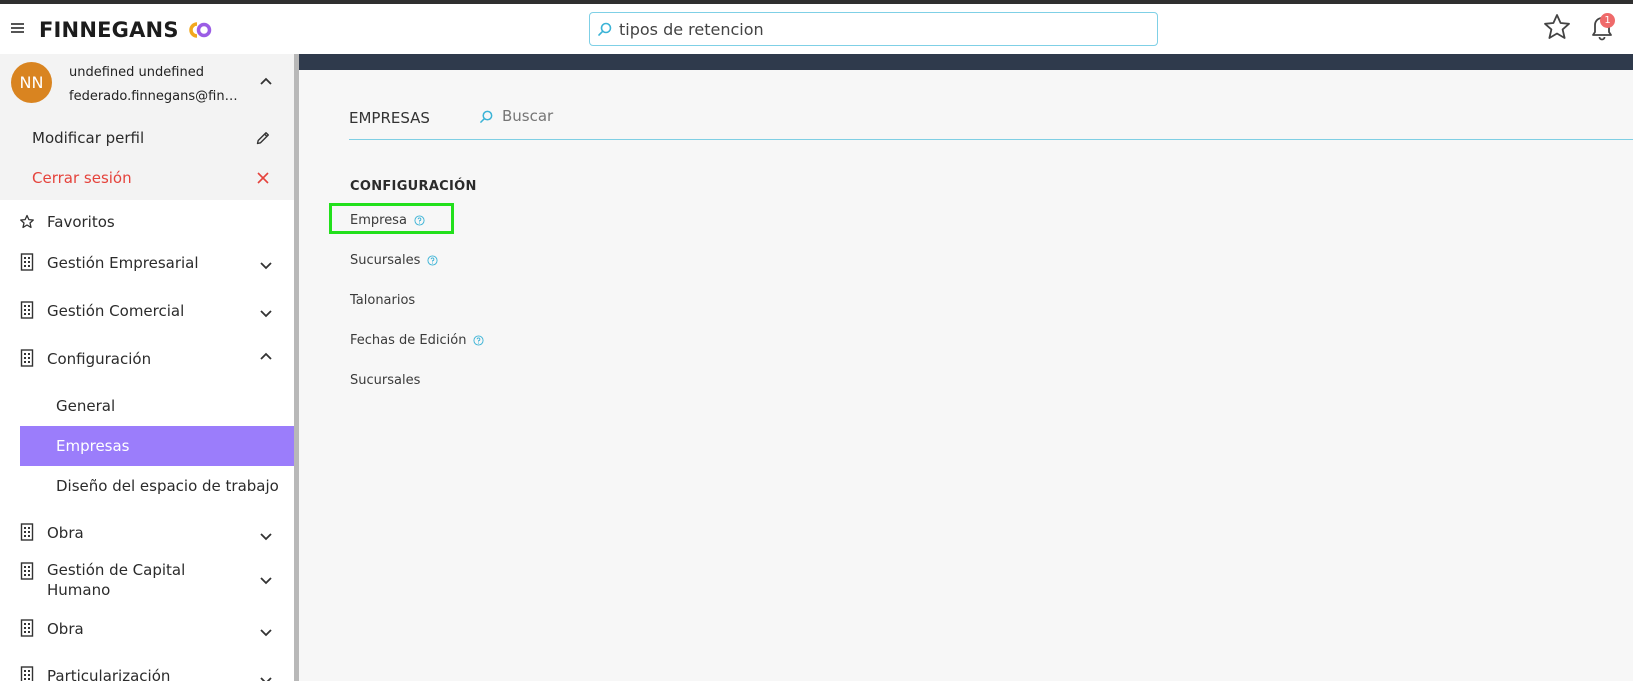  I want to click on link-empresa: Empresa, so click(387, 220).